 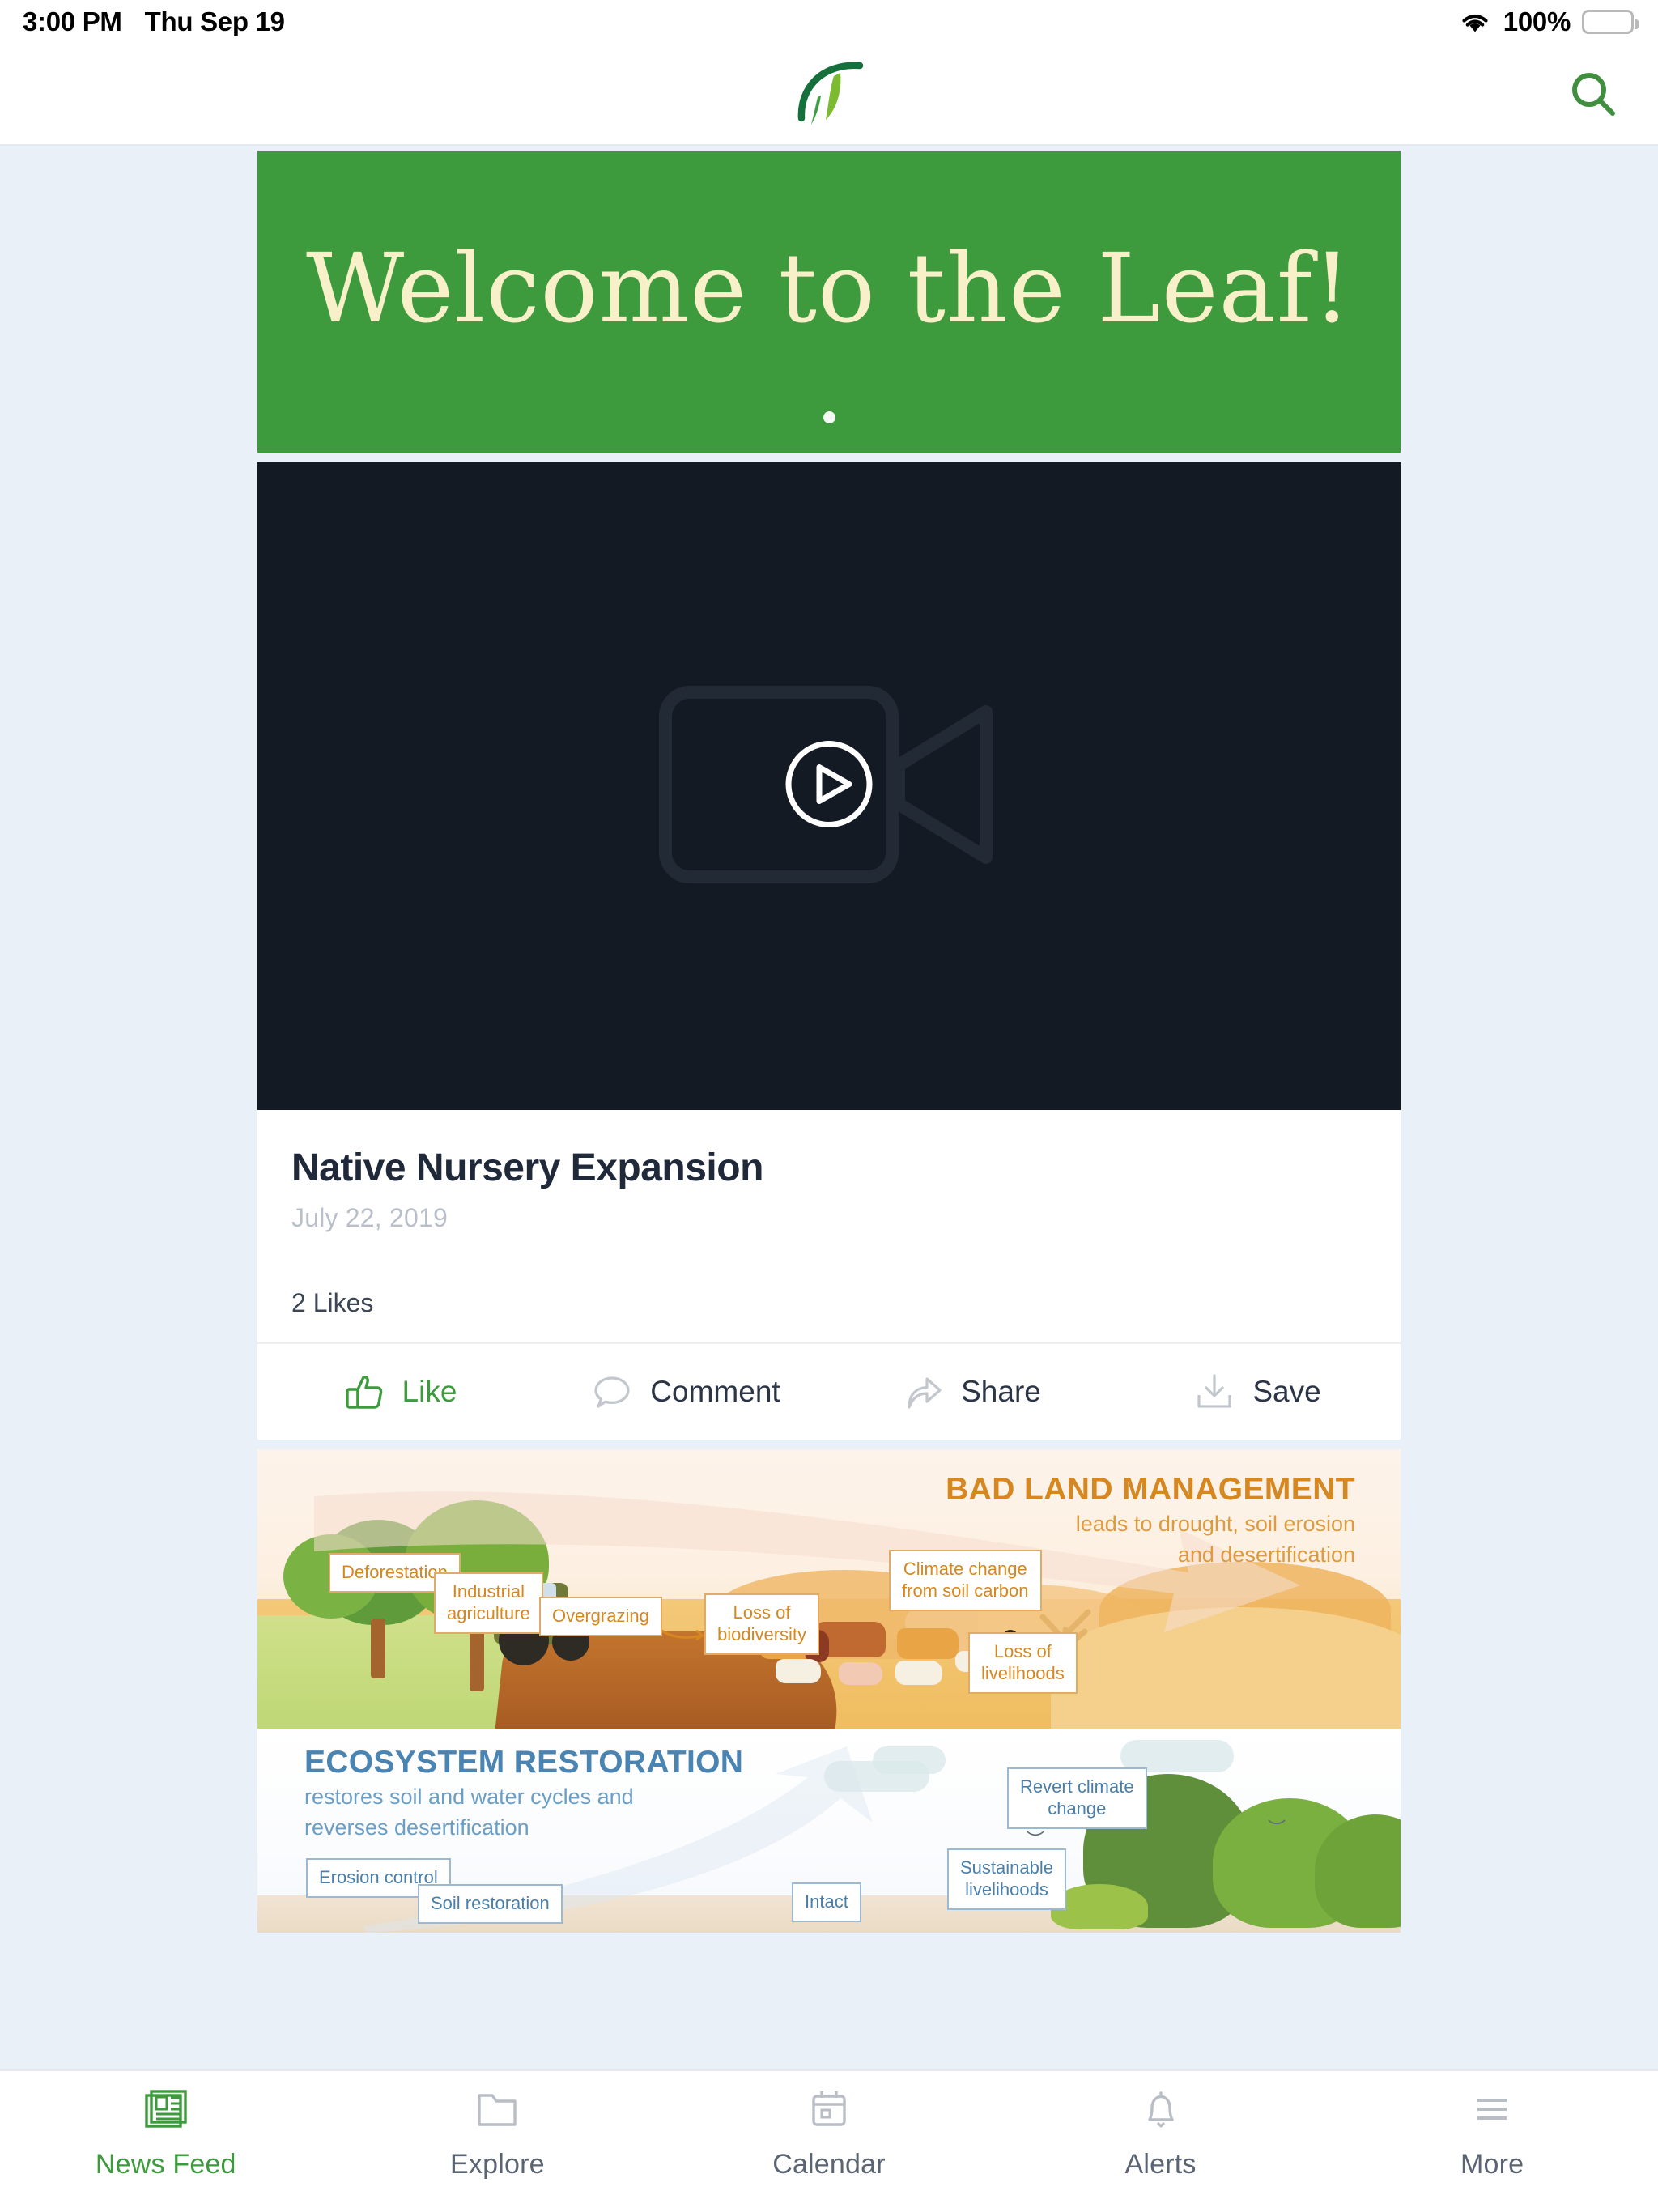 What do you see at coordinates (829, 288) in the screenshot?
I see `banner-title: Welcome to the Leaf!` at bounding box center [829, 288].